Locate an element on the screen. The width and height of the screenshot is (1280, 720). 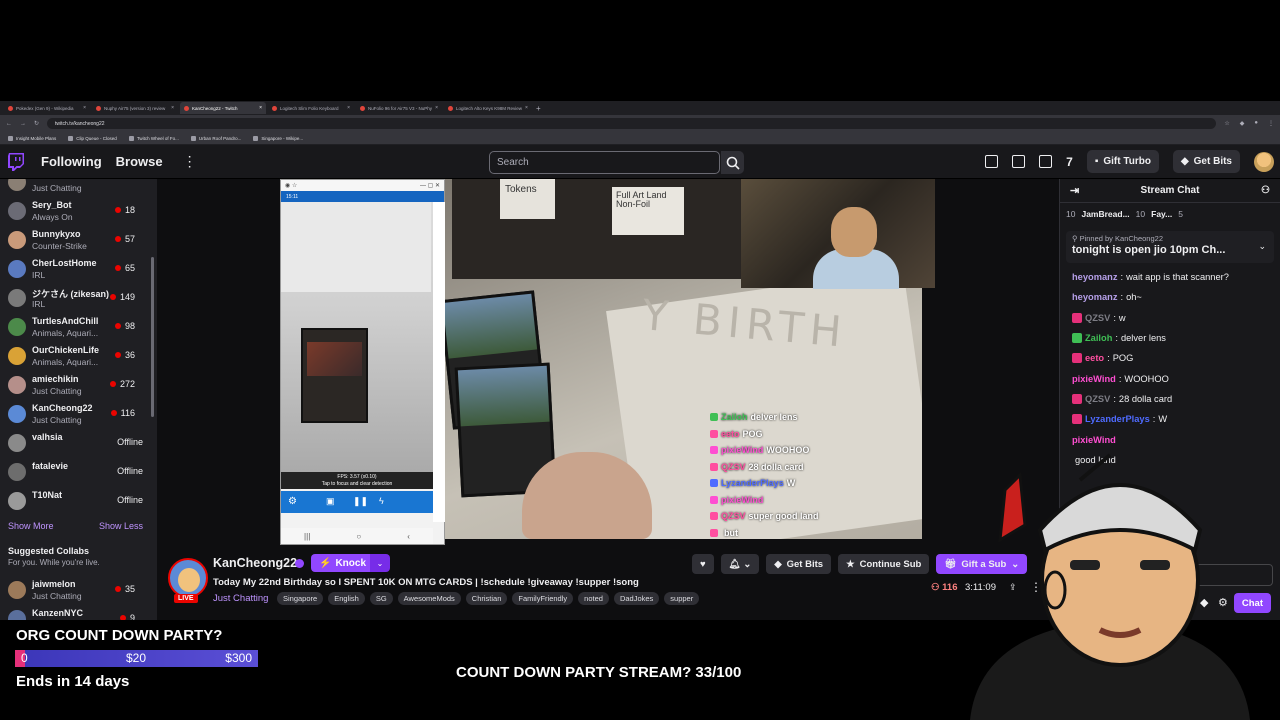
browser-menu-icon: ⋮ is located at coordinates (1271, 123).